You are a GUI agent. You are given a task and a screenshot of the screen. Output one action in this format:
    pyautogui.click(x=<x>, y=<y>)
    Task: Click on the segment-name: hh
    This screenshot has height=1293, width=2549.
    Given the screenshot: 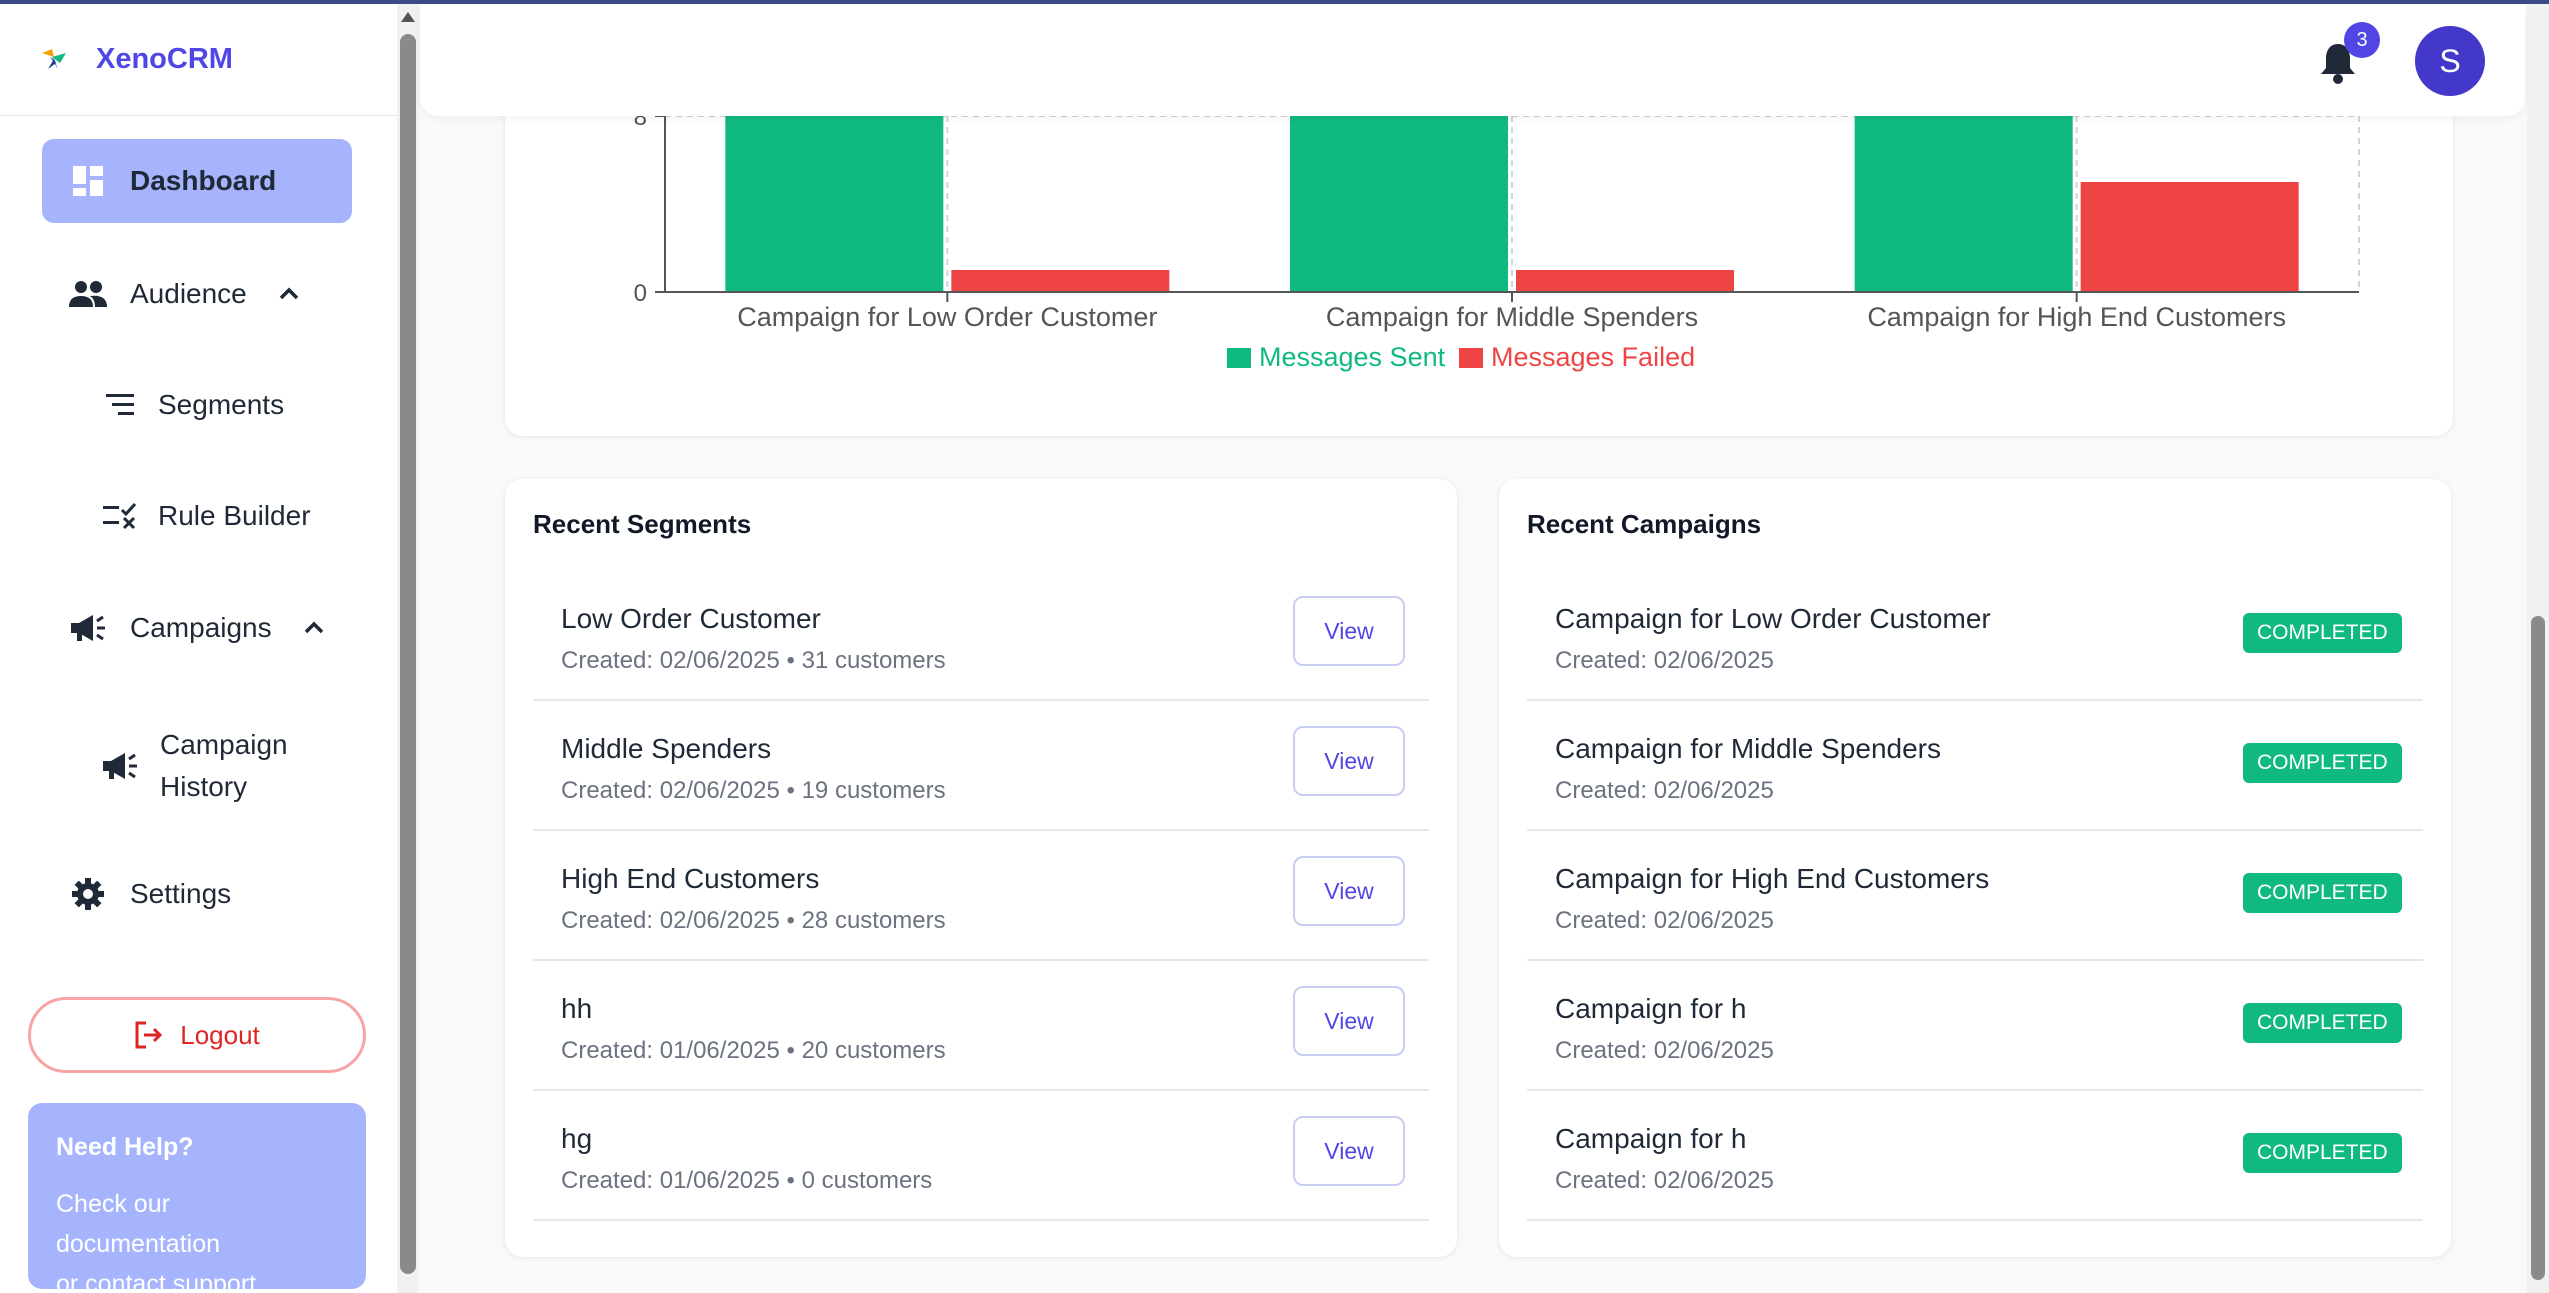 What is the action you would take?
    pyautogui.click(x=577, y=1008)
    